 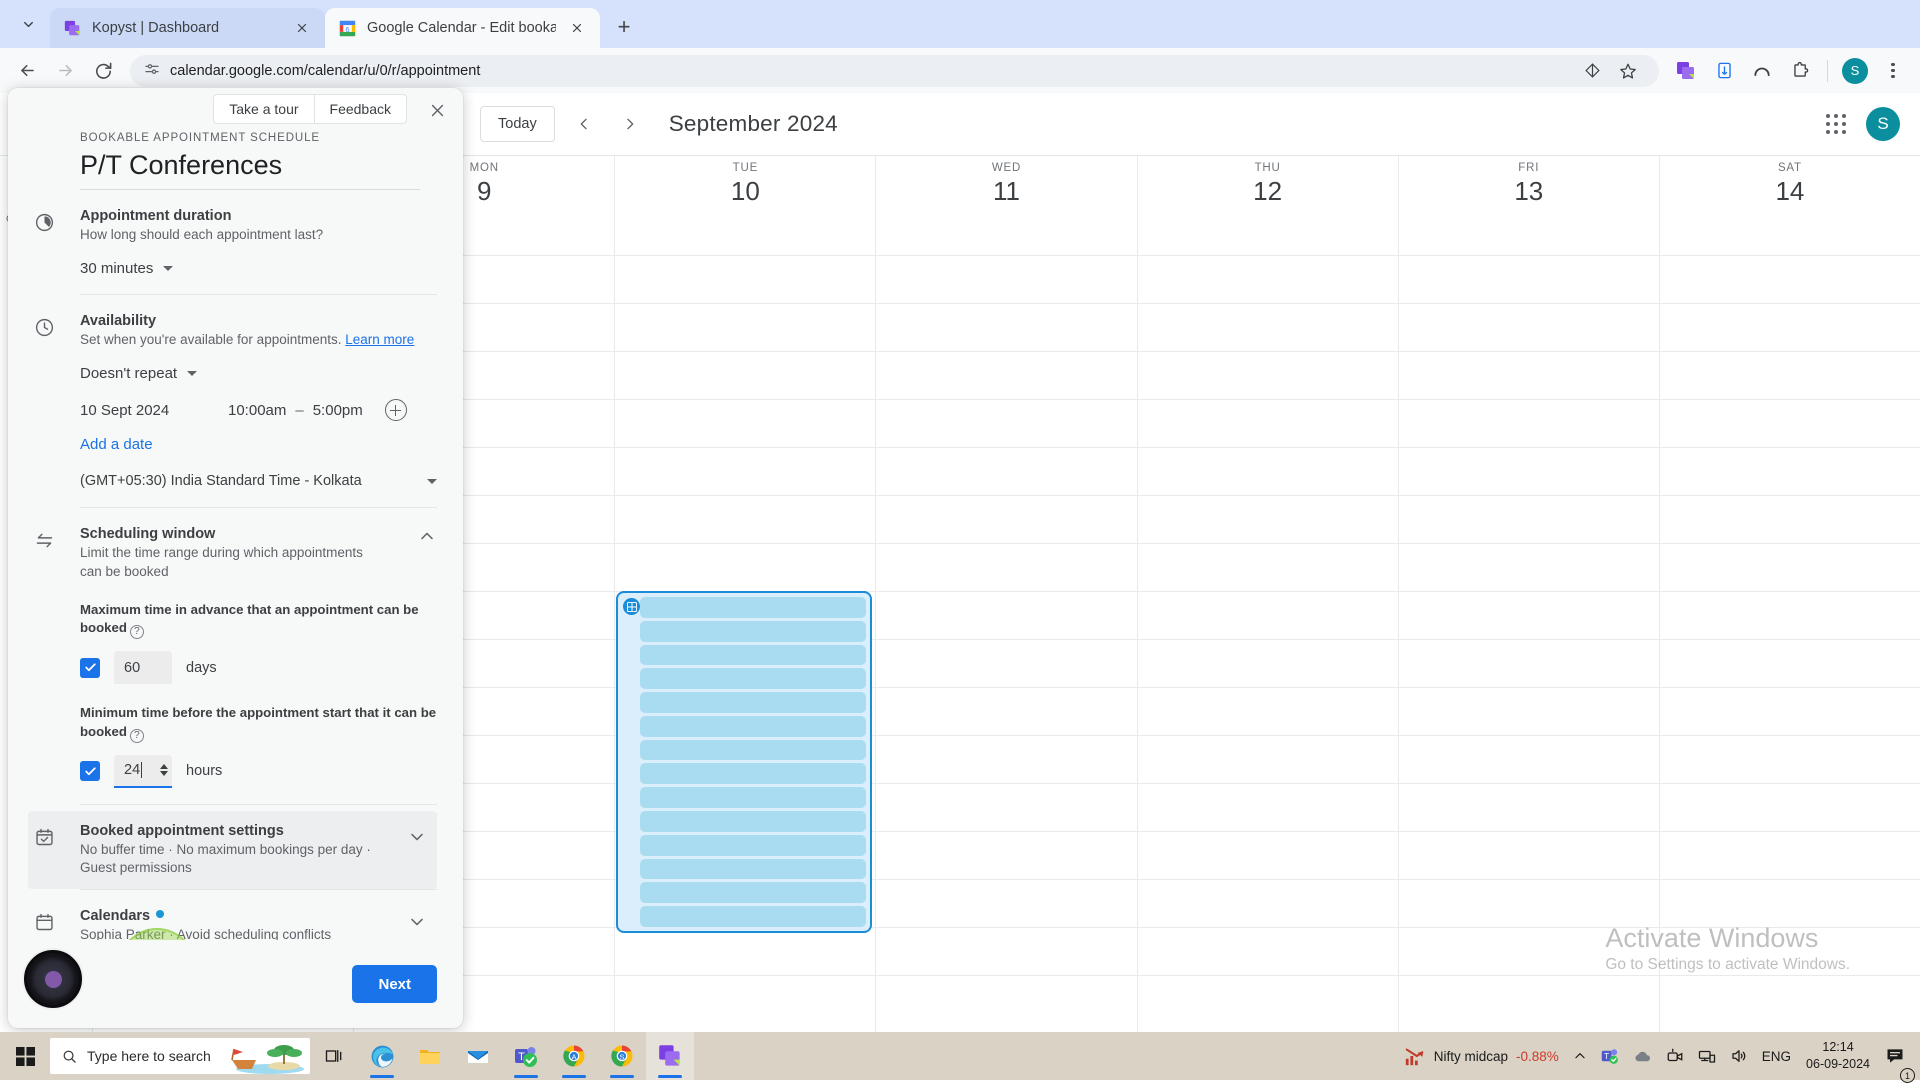 What do you see at coordinates (379, 339) in the screenshot?
I see `learn-more-link: Learn more` at bounding box center [379, 339].